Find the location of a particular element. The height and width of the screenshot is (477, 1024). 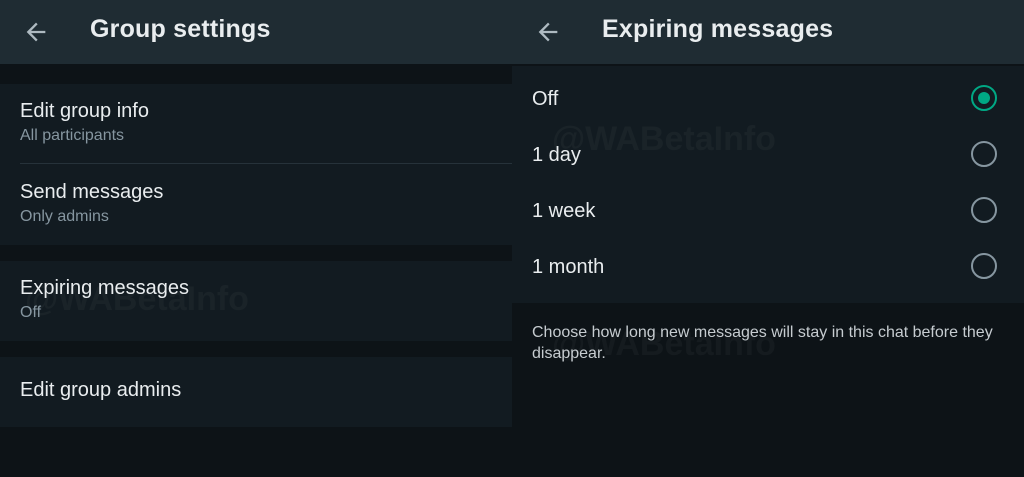

item-title: Edit group info is located at coordinates (84, 111).